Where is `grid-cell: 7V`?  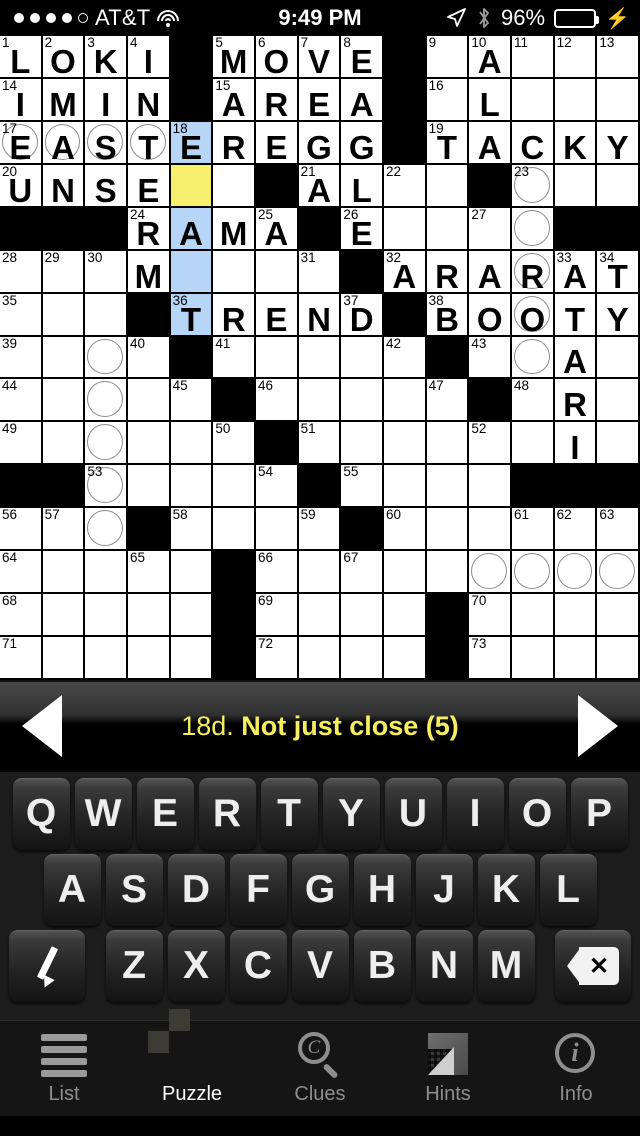 grid-cell: 7V is located at coordinates (320, 57).